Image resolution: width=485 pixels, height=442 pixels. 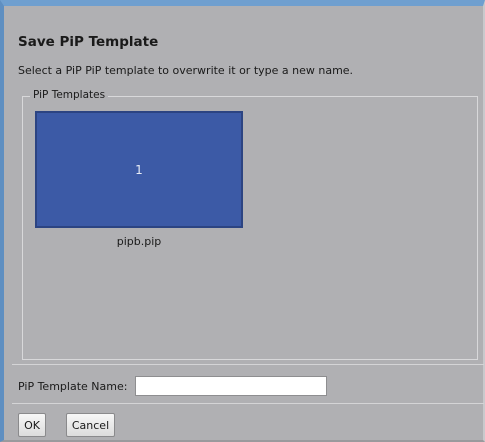 I want to click on cancel-button: Cancel, so click(x=90, y=425).